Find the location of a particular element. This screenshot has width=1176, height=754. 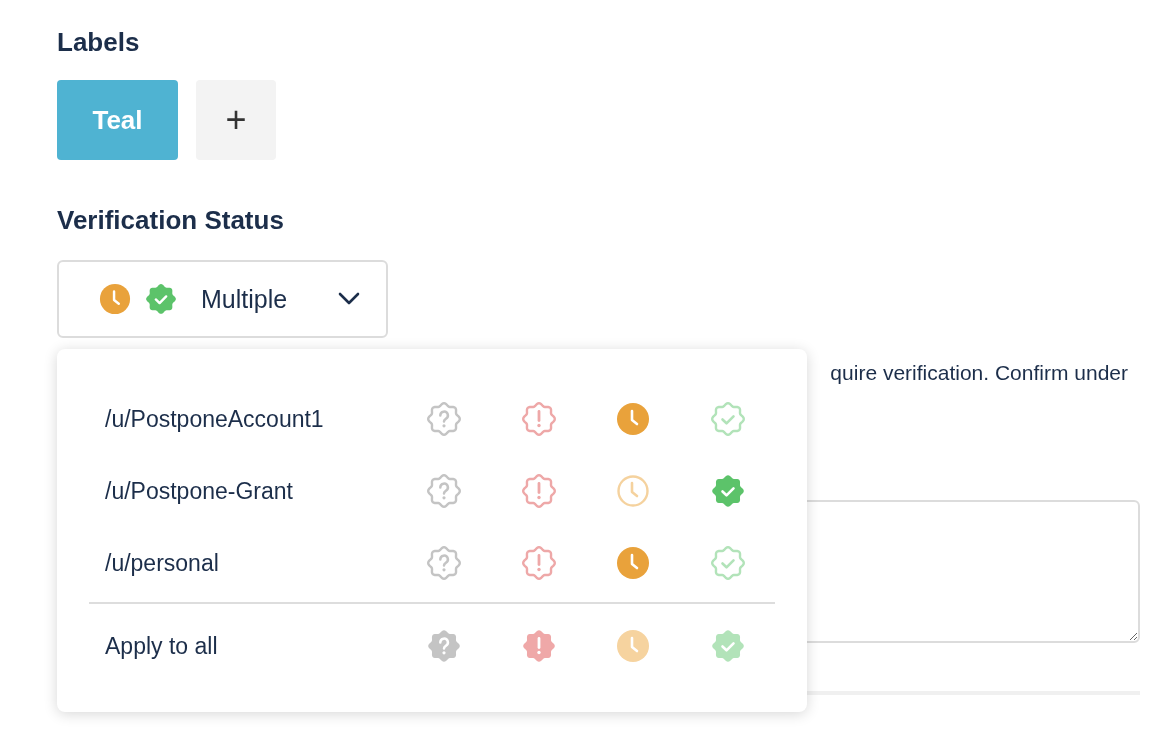

apply-to-all-label: Apply to all is located at coordinates (161, 646).